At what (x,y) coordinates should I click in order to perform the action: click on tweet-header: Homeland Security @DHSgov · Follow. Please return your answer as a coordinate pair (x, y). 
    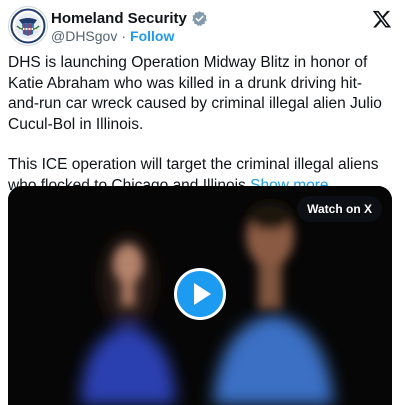
    Looking at the image, I should click on (200, 24).